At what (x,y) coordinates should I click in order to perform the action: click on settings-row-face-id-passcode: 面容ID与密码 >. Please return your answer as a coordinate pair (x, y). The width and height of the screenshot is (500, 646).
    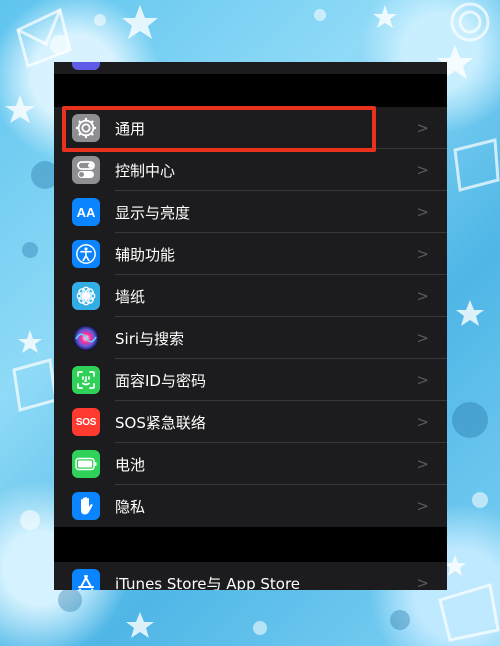
    Looking at the image, I should click on (250, 380).